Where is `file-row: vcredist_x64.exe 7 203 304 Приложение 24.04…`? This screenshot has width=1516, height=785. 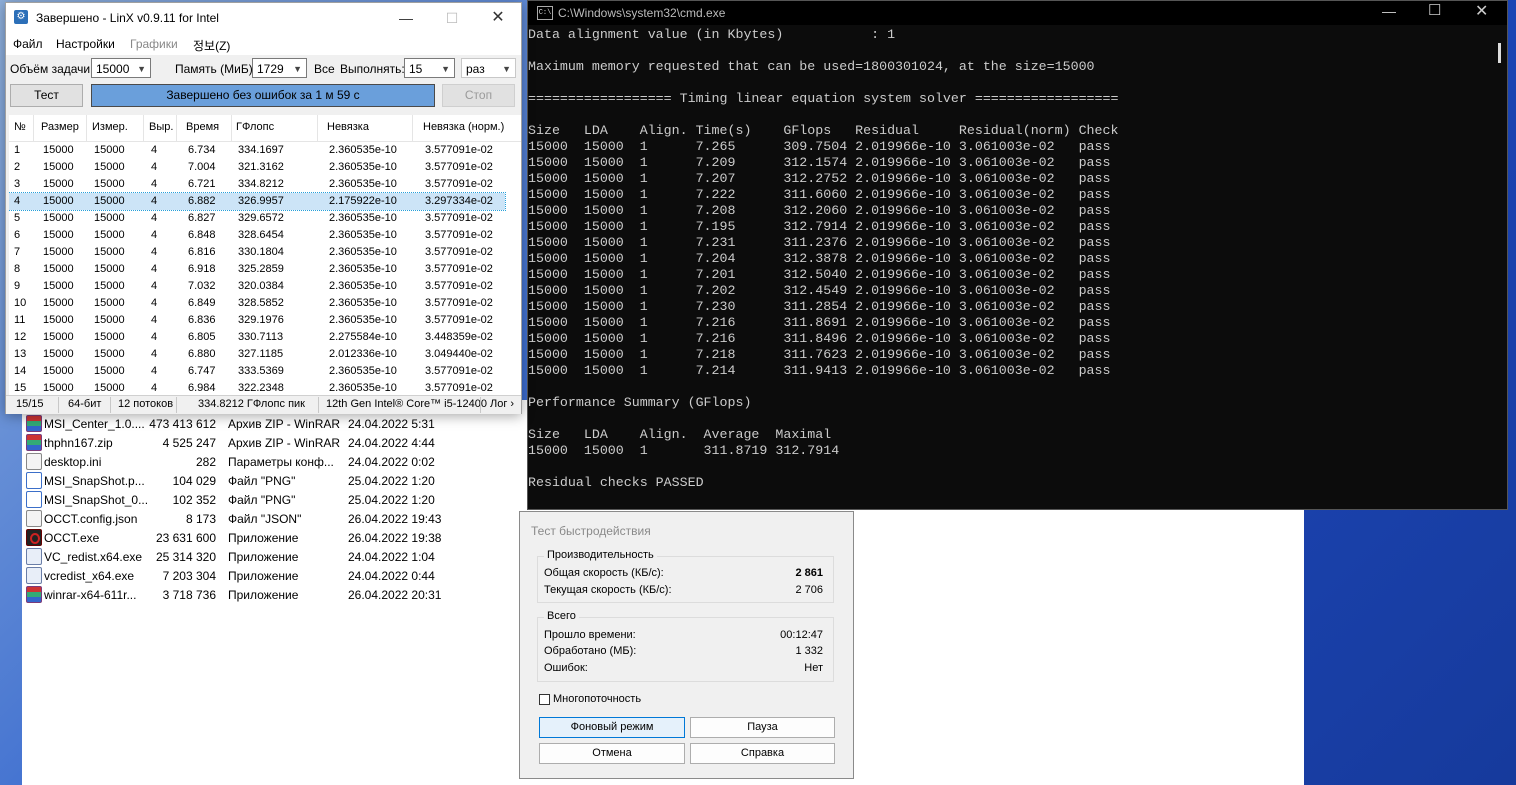 file-row: vcredist_x64.exe 7 203 304 Приложение 24.04… is located at coordinates (242, 576).